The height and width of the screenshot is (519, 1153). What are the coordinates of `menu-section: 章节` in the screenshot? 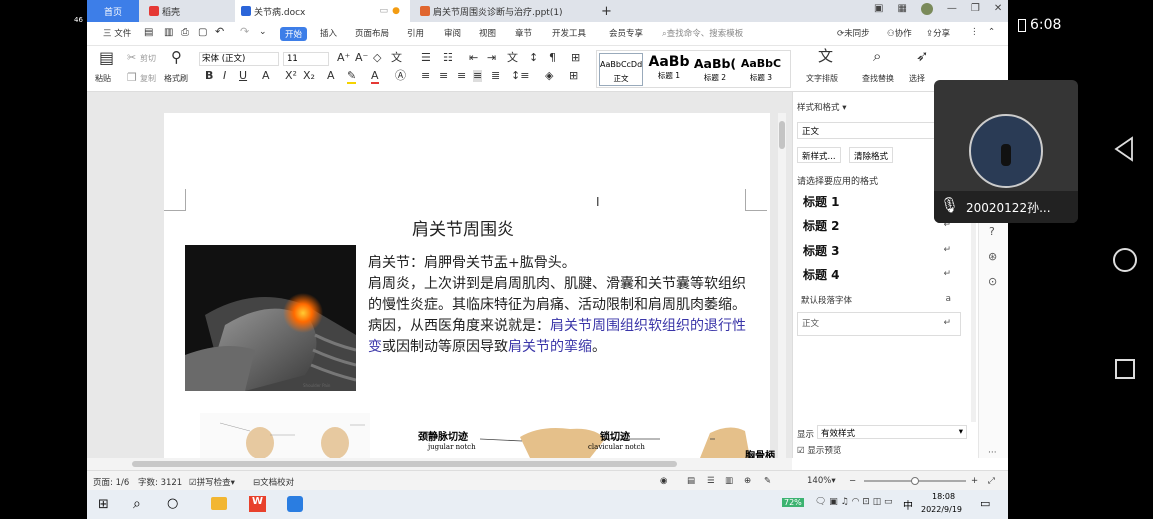 It's located at (523, 33).